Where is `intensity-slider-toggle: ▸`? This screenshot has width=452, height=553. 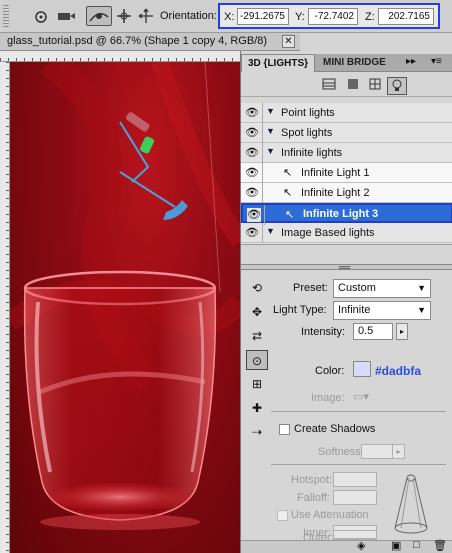
intensity-slider-toggle: ▸ is located at coordinates (402, 331).